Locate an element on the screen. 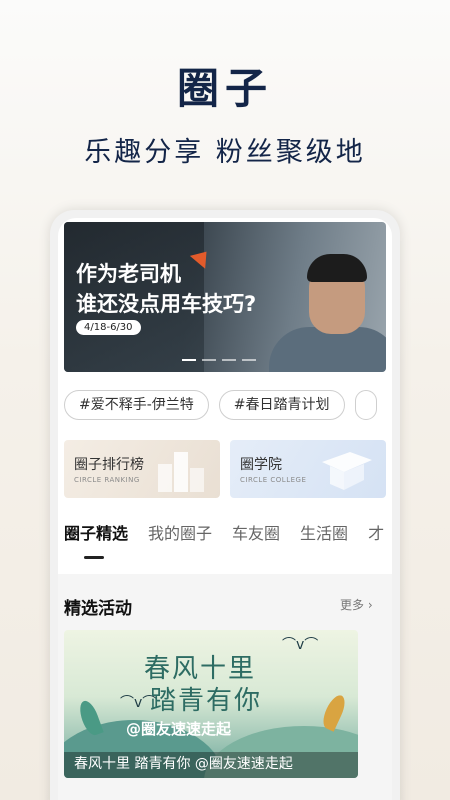  active-tab-indicator is located at coordinates (94, 557).